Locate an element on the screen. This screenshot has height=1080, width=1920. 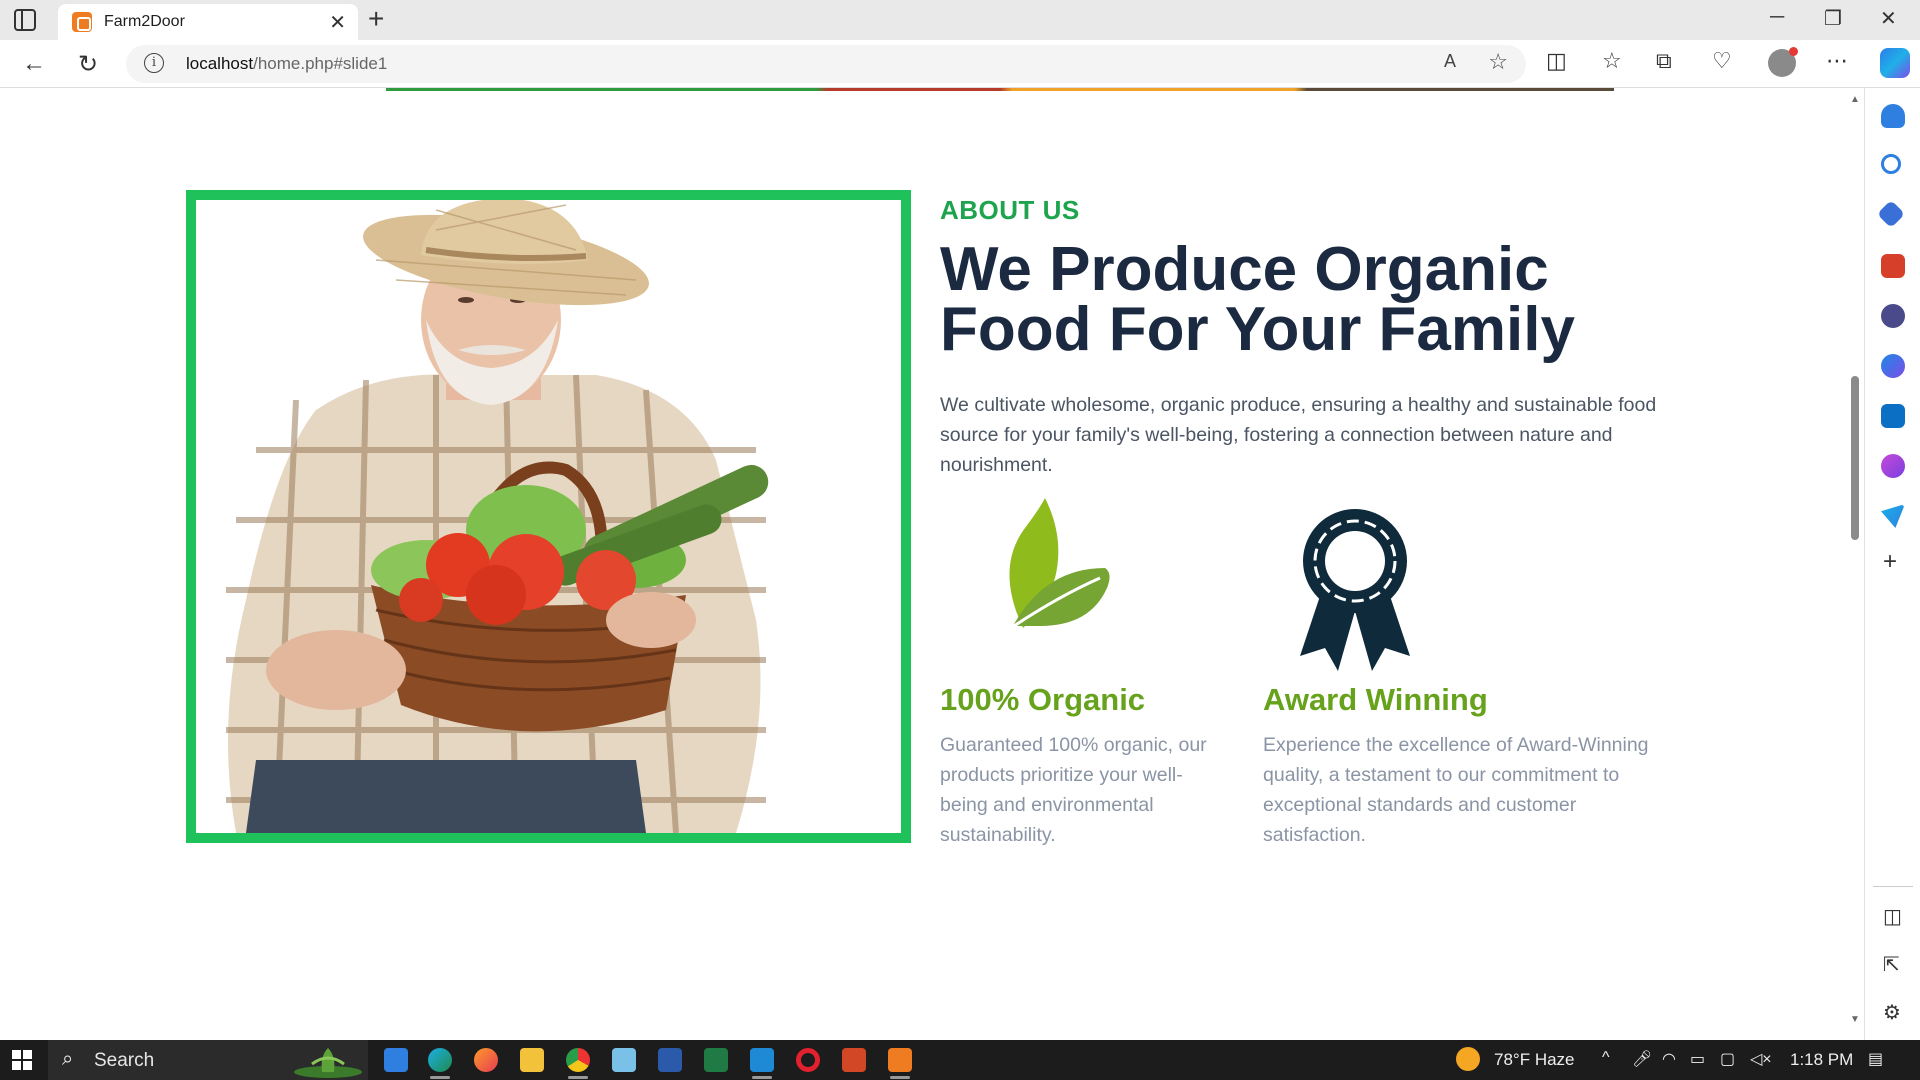
taskbar-search-box: ⌕ Search is located at coordinates (208, 1060).